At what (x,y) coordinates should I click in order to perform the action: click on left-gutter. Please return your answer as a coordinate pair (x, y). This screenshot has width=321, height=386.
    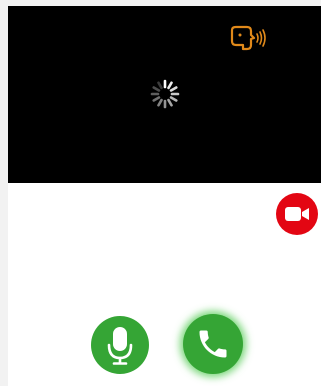
    Looking at the image, I should click on (4, 193).